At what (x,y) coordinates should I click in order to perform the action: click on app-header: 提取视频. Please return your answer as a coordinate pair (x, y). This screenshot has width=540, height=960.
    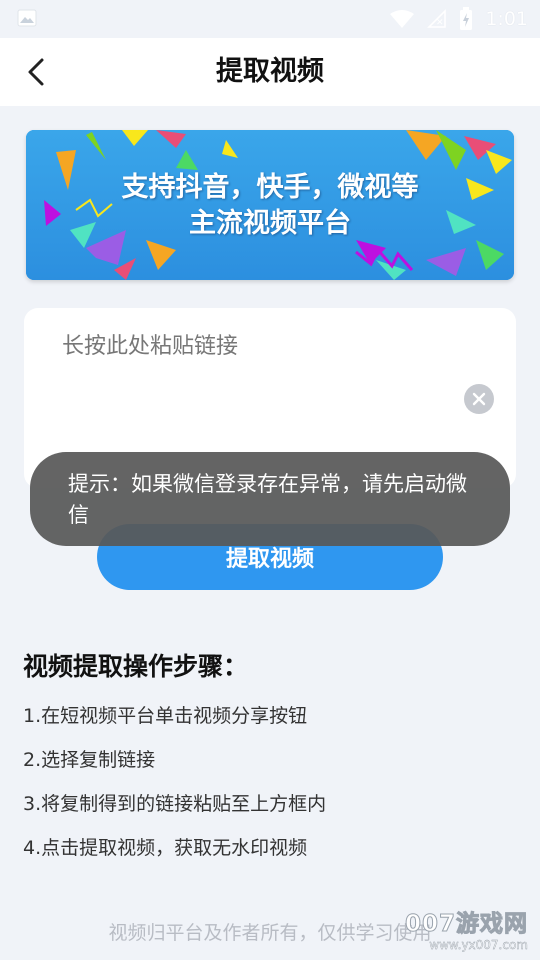
    Looking at the image, I should click on (270, 72).